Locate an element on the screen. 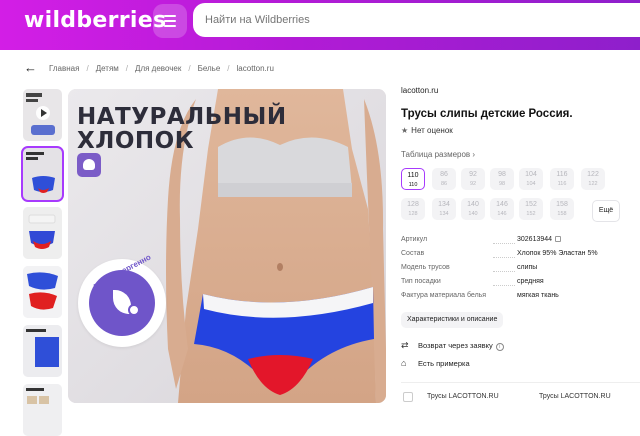 Image resolution: width=640 pixels, height=436 pixels. size-option: 146 146 is located at coordinates (502, 209).